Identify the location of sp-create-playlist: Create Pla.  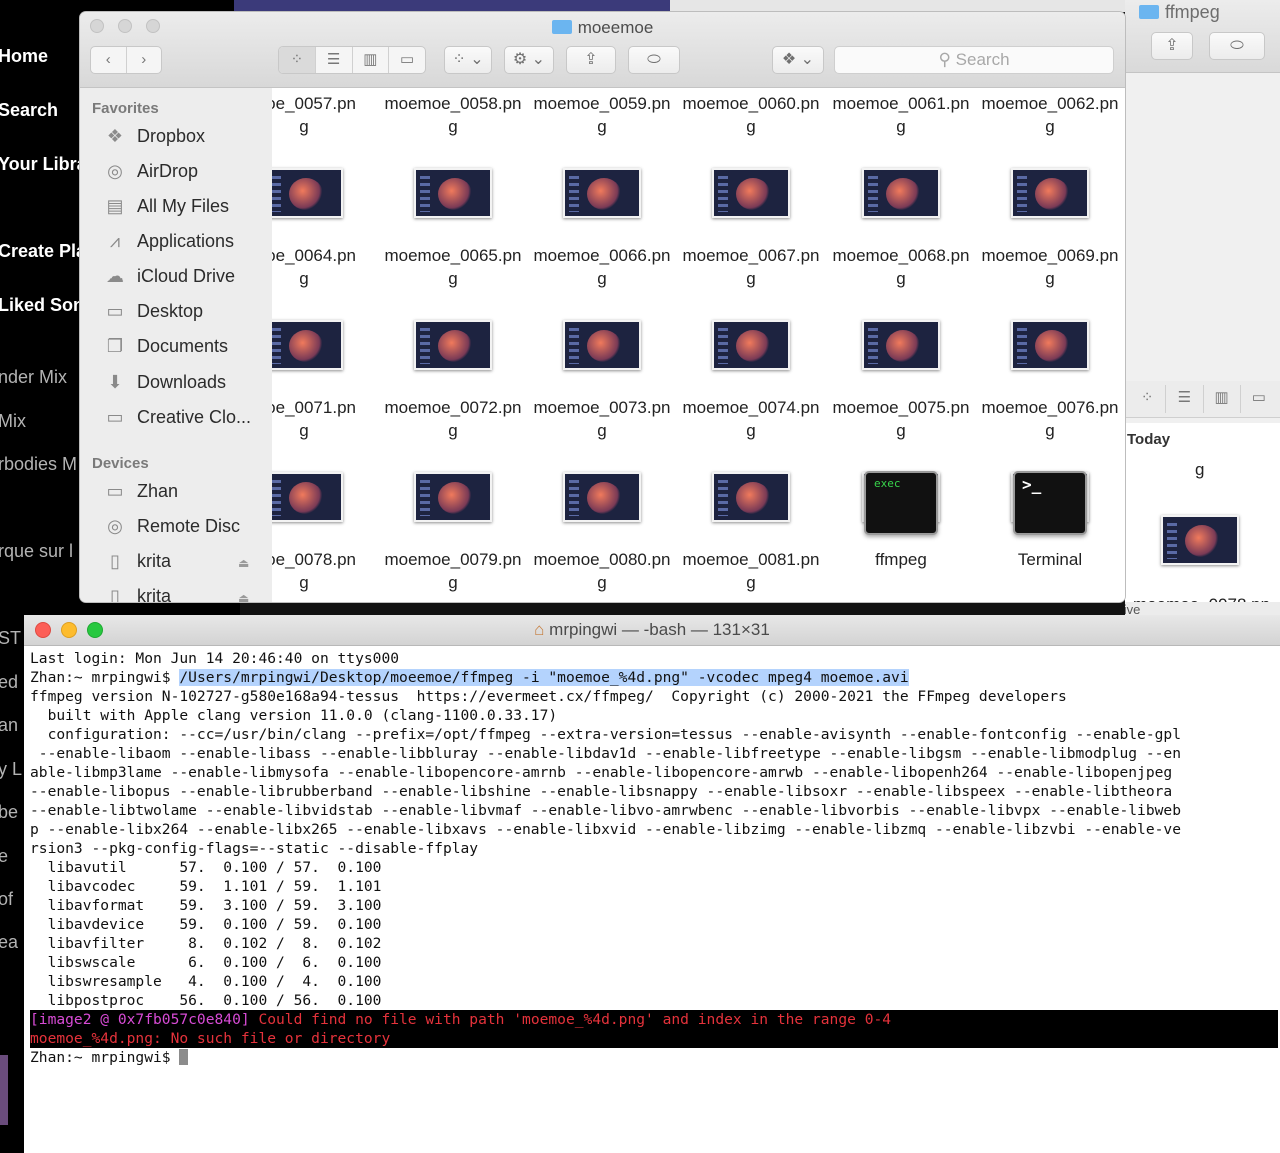
(43, 251).